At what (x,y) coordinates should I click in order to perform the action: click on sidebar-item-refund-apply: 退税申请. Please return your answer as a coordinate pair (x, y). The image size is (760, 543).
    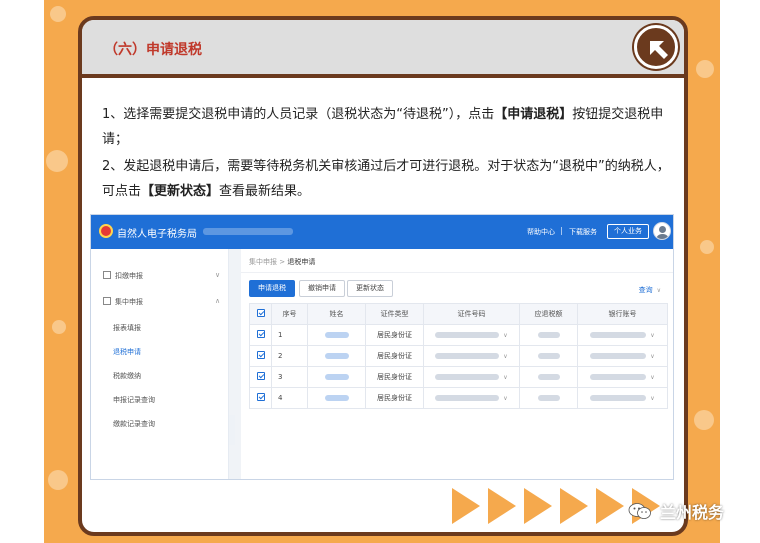
    Looking at the image, I should click on (127, 352).